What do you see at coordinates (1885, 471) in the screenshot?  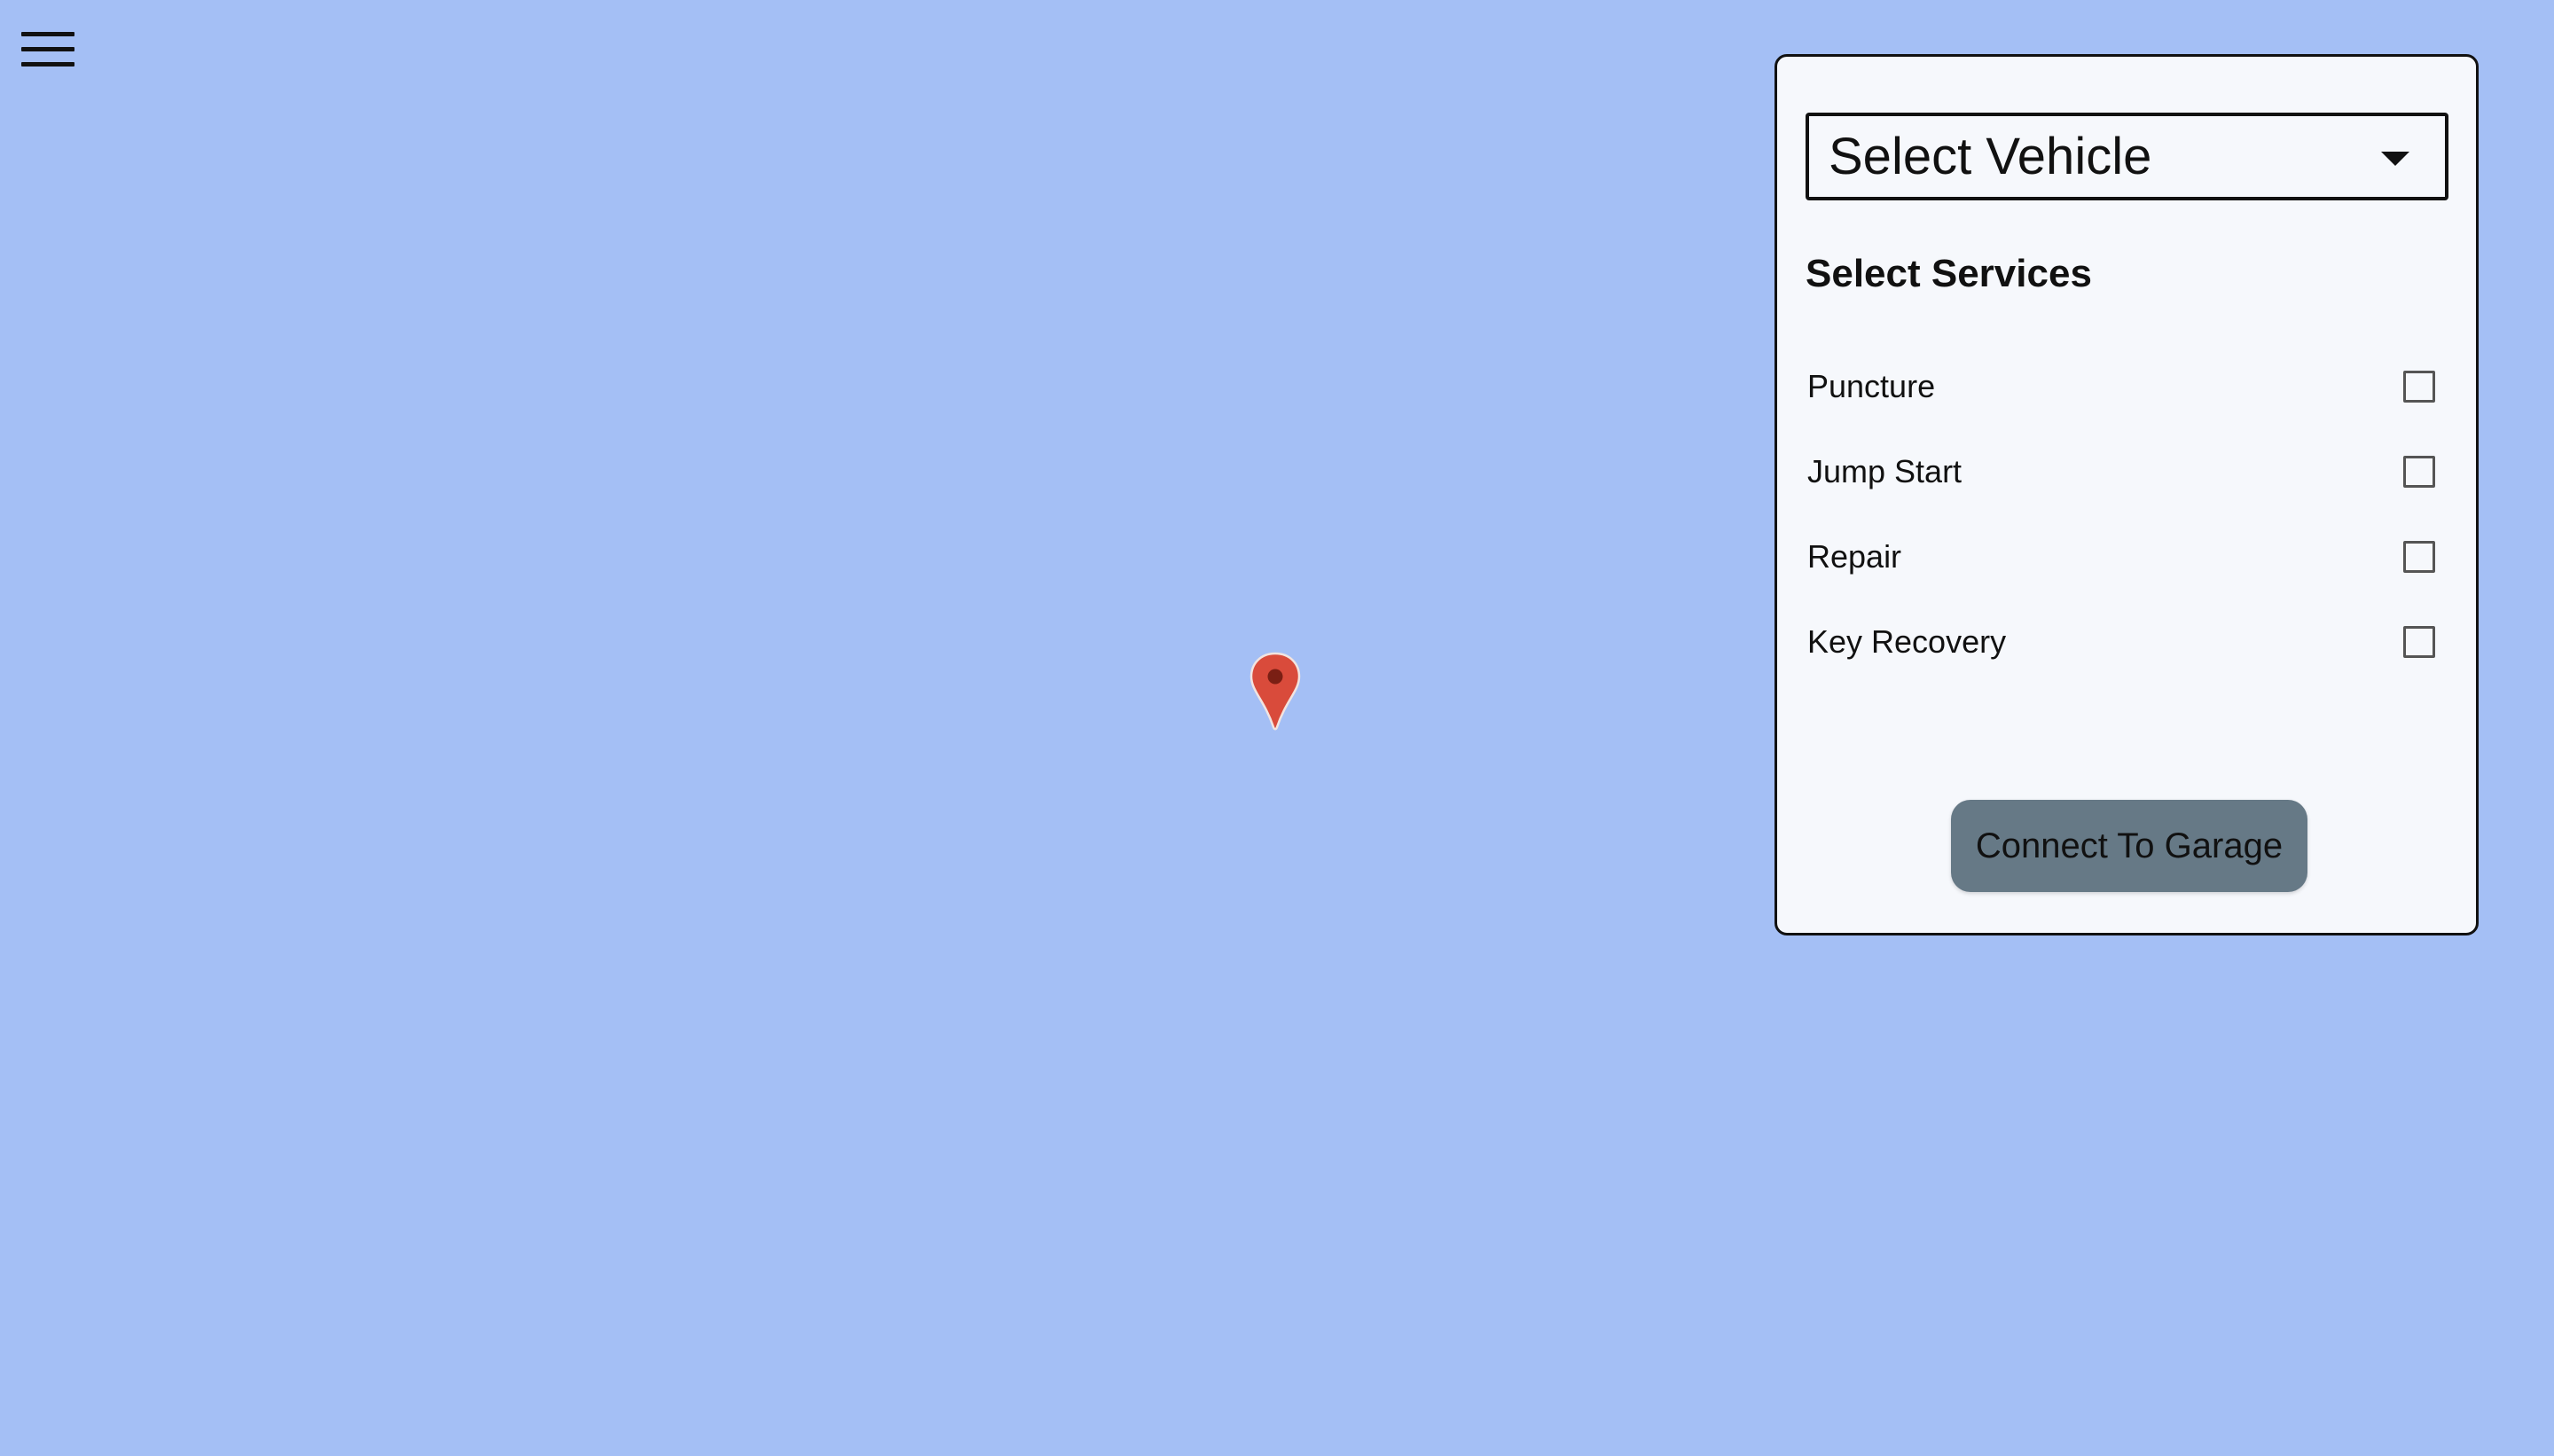 I see `service-label: Jump Start` at bounding box center [1885, 471].